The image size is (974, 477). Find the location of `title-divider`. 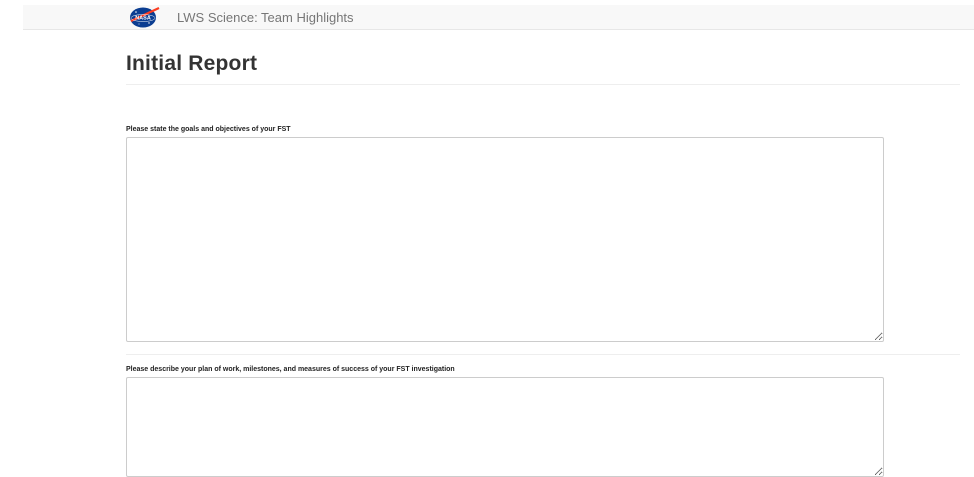

title-divider is located at coordinates (543, 84).